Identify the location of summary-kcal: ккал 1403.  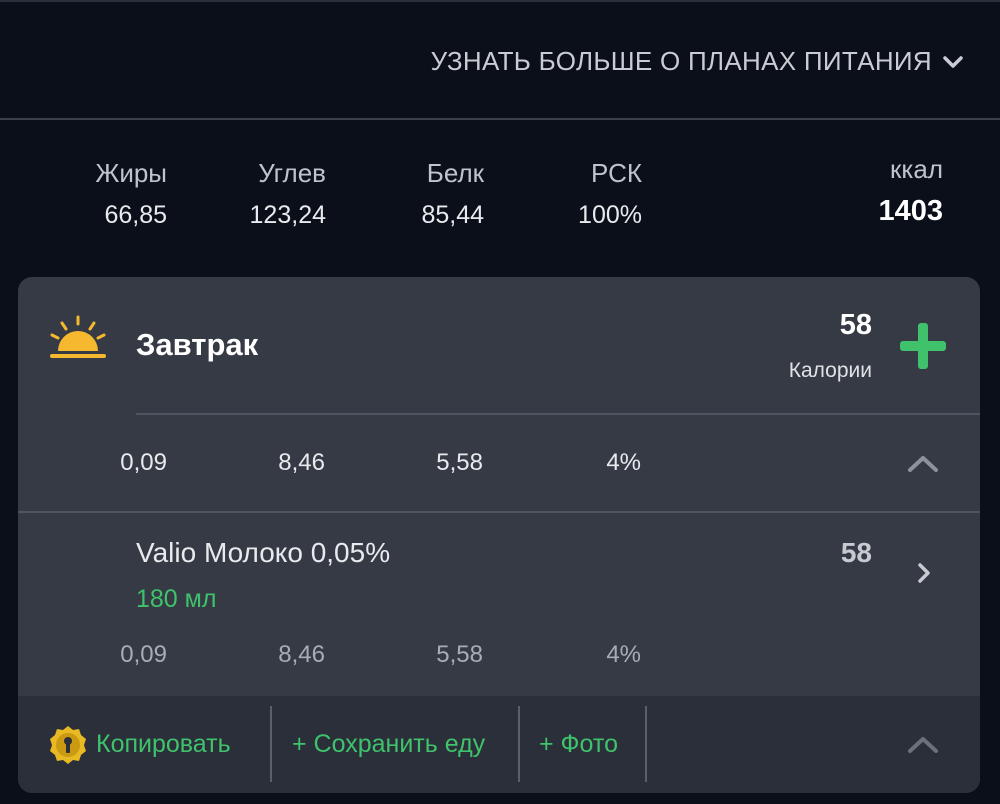
(910, 191).